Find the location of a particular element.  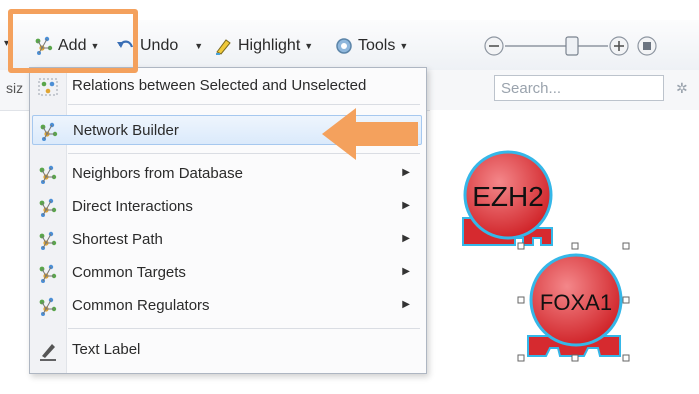

menu-item-text-label: Text Label is located at coordinates (227, 350).